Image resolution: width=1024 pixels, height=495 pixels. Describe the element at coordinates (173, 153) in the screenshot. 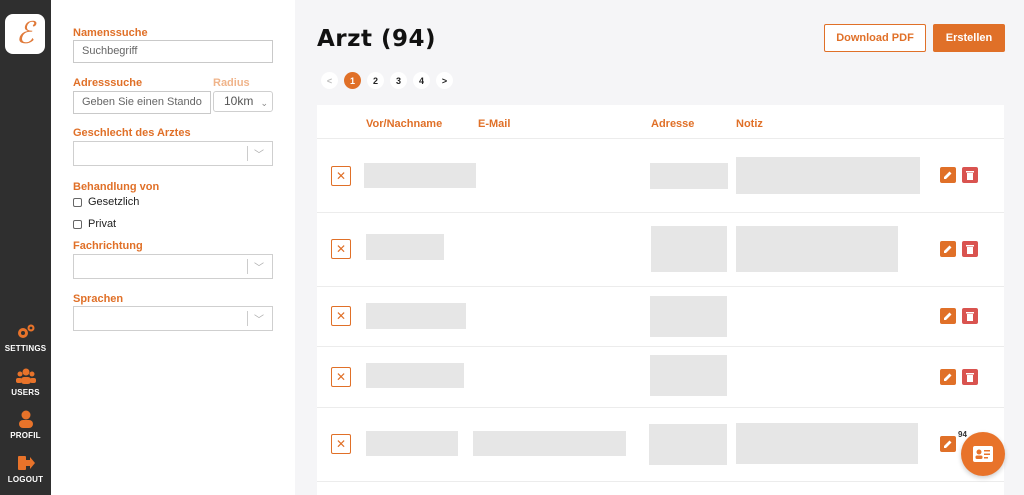

I see `gender-select: ﹀` at that location.